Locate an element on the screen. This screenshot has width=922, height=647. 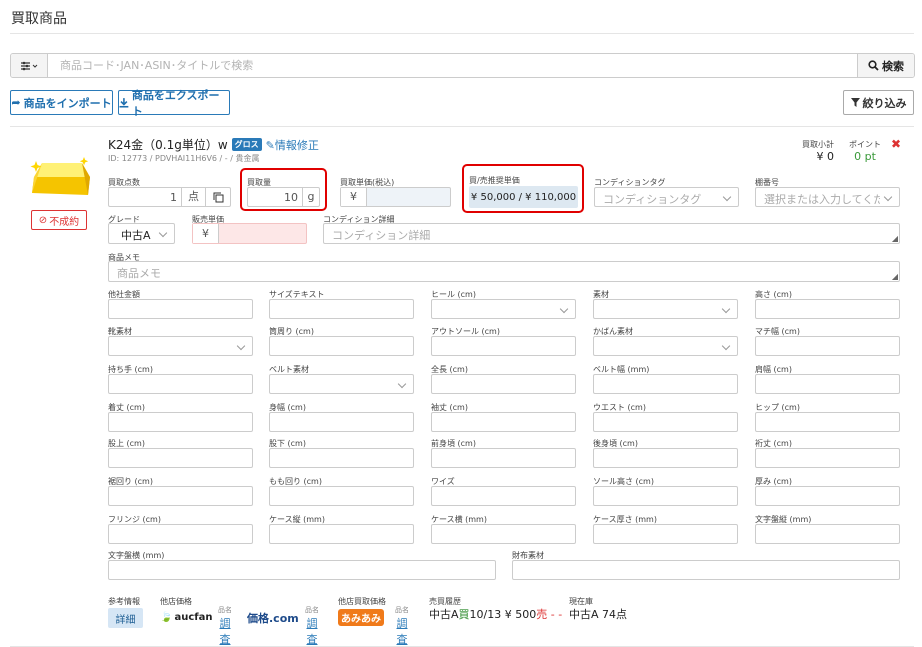
dial-width-input is located at coordinates (302, 570).